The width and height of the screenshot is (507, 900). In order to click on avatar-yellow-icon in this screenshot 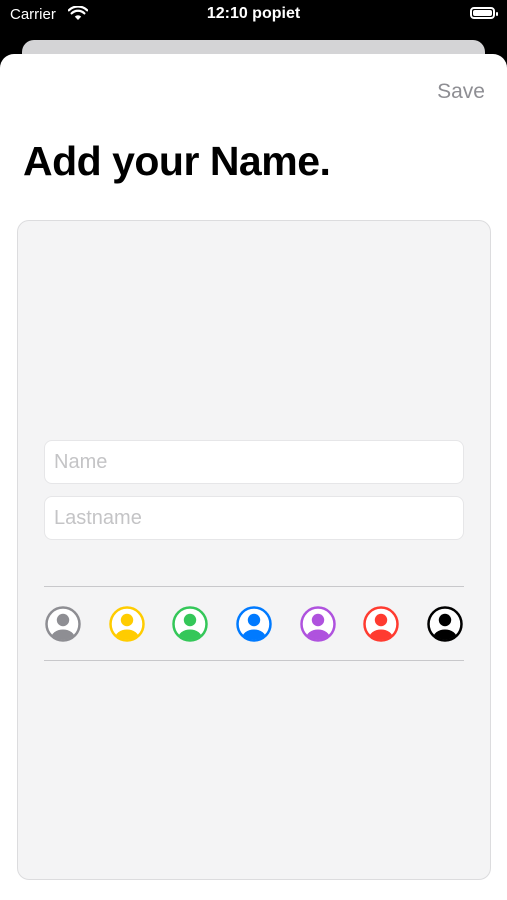, I will do `click(127, 624)`.